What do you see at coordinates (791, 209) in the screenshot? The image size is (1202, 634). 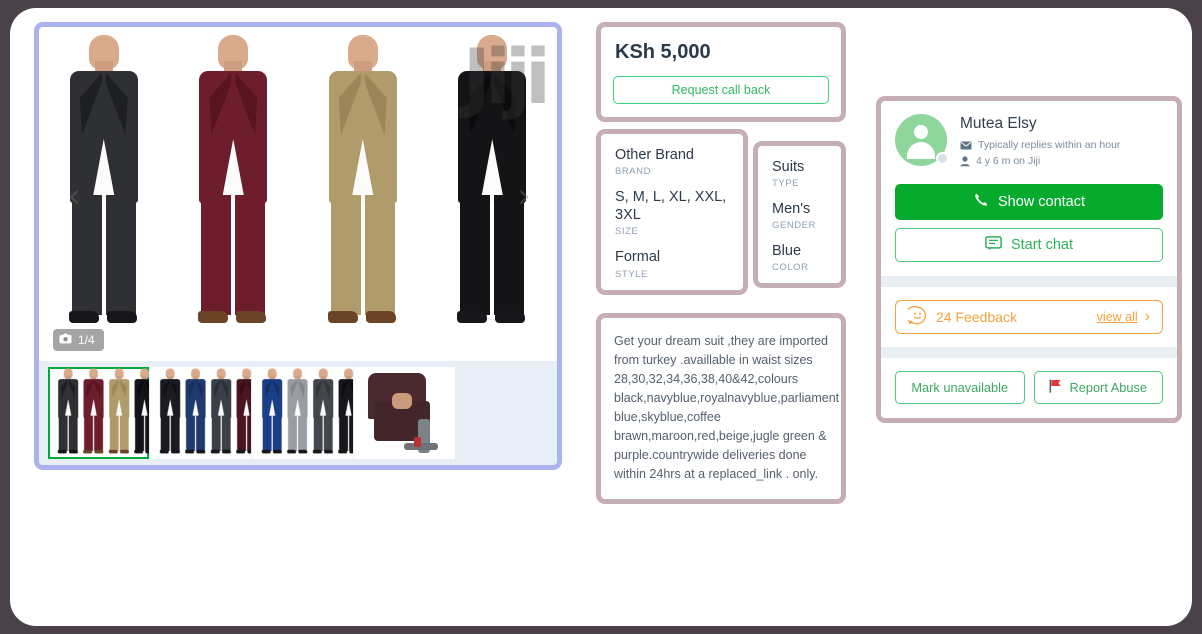 I see `attr-gender-value: Men's` at bounding box center [791, 209].